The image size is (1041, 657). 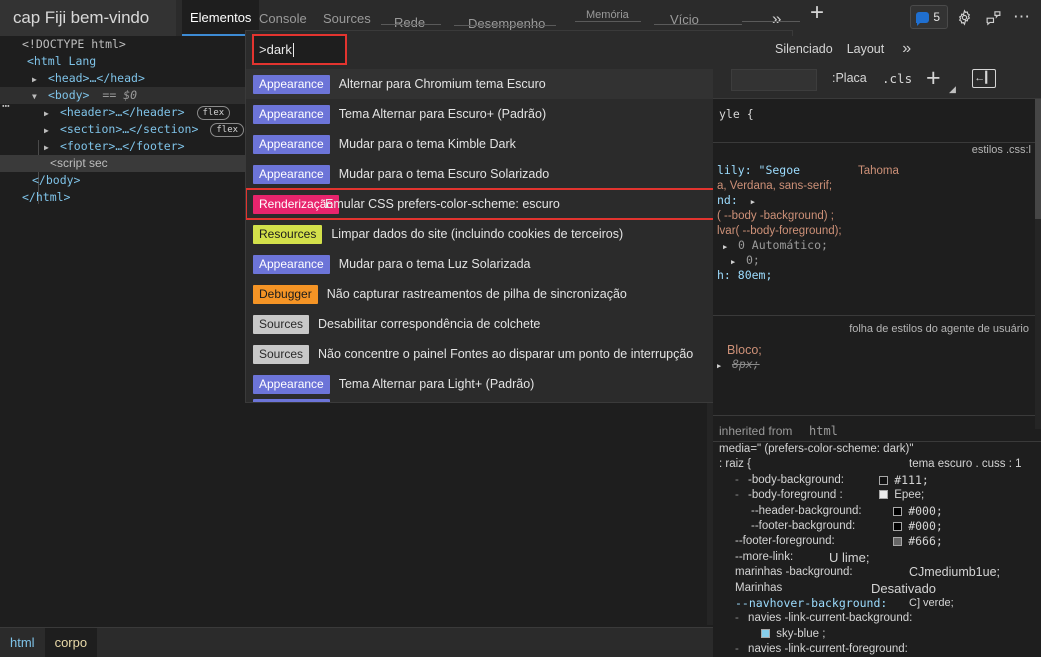 I want to click on decl-prop: --navhover-background:, so click(x=811, y=602).